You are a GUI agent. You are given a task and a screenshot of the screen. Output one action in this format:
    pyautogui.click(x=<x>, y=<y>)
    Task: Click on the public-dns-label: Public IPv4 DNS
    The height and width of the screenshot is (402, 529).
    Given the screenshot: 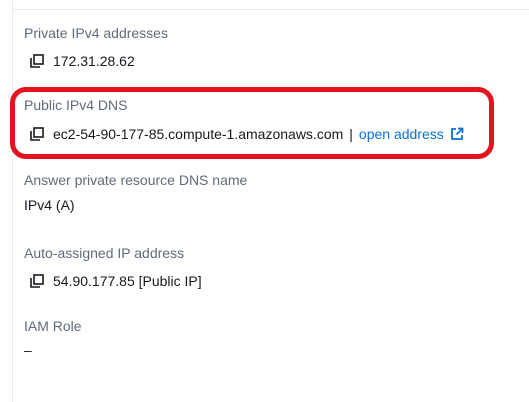 What is the action you would take?
    pyautogui.click(x=76, y=105)
    